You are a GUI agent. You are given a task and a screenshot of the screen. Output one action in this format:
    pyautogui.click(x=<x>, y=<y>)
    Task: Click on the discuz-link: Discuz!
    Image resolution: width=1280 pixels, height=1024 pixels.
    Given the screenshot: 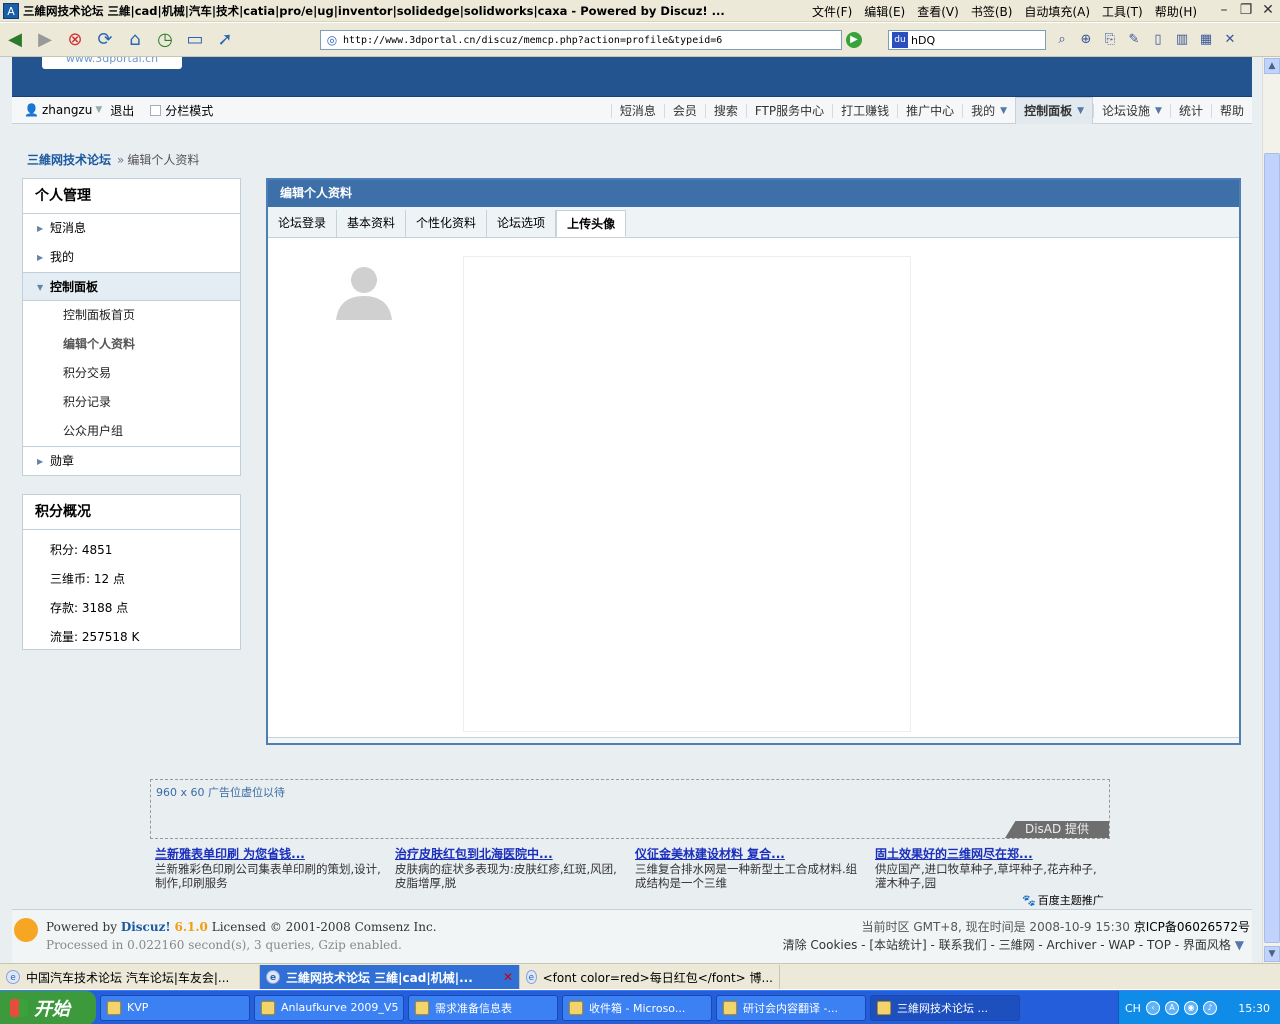 What is the action you would take?
    pyautogui.click(x=146, y=927)
    